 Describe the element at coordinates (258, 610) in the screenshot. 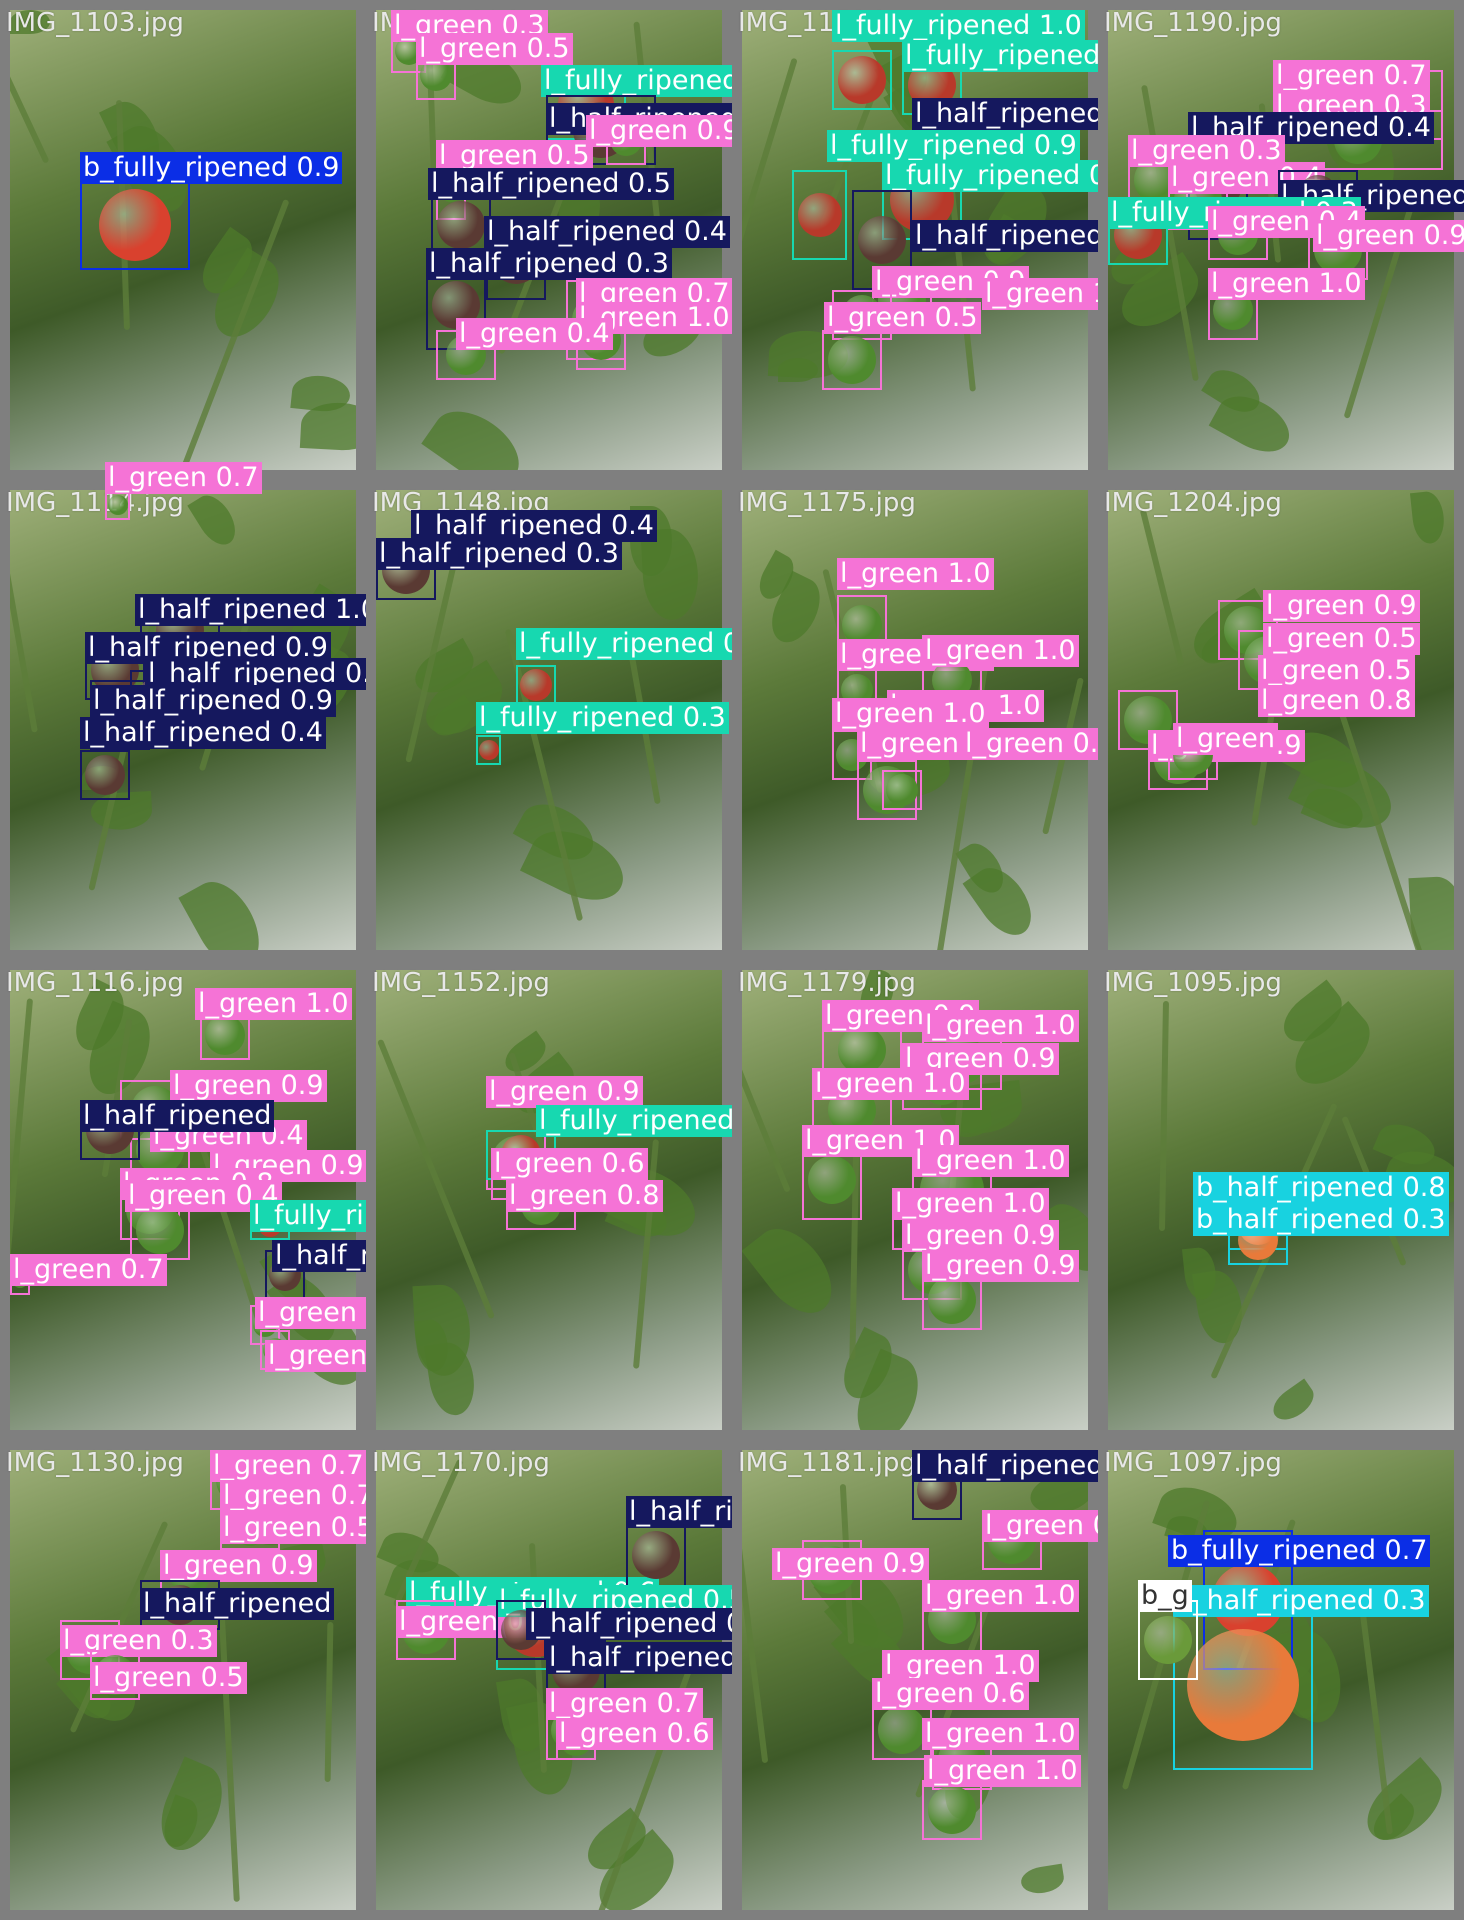

I see `detection-label: l_half_ripened 1.0` at that location.